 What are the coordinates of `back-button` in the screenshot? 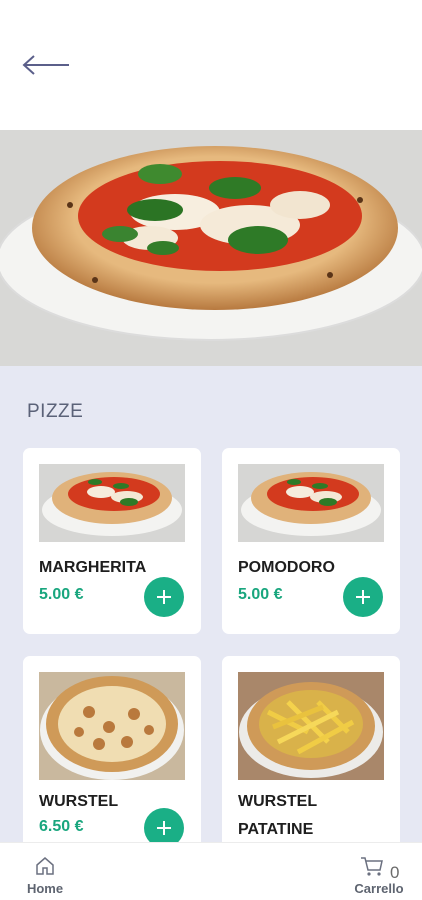 It's located at (46, 65).